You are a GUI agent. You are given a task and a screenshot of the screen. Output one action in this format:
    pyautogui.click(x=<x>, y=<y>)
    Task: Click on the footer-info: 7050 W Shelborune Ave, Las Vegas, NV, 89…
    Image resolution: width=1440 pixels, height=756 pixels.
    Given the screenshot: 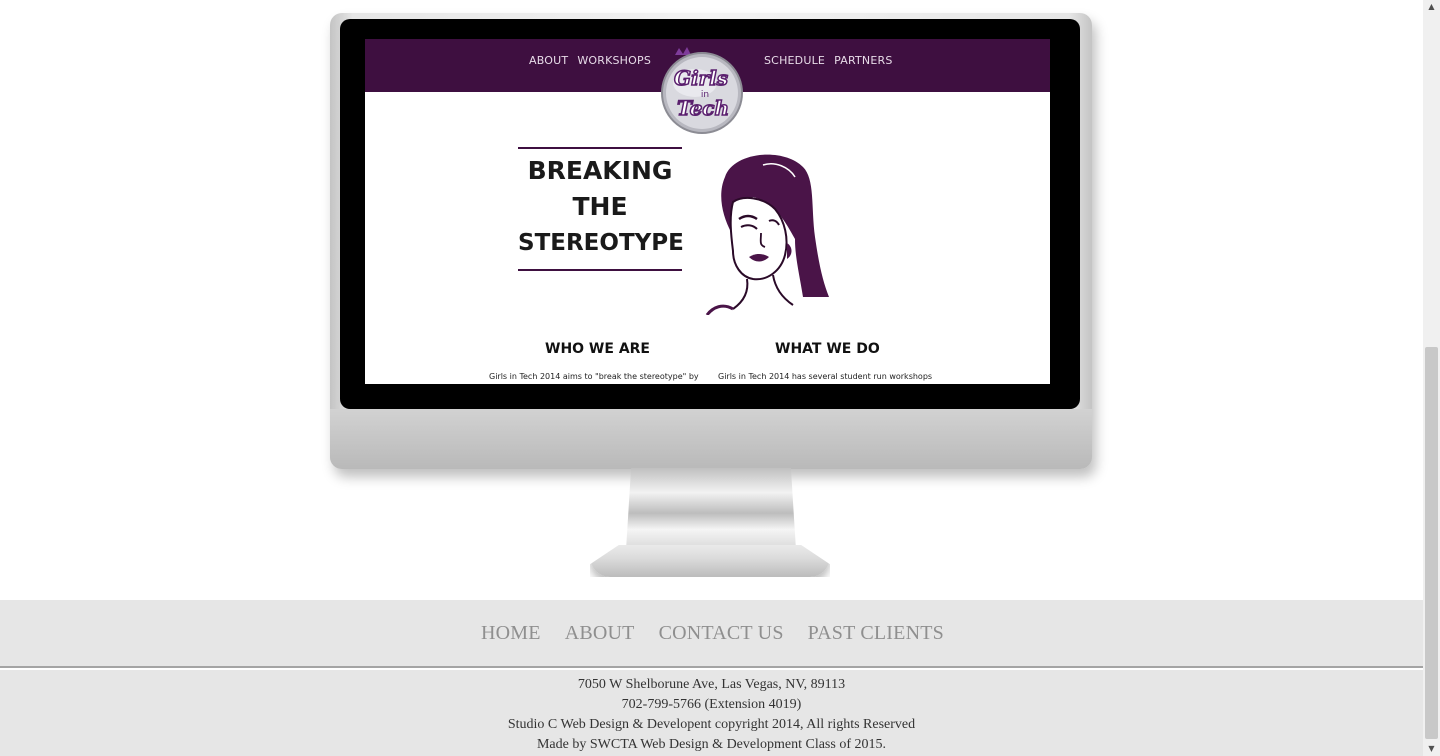 What is the action you would take?
    pyautogui.click(x=711, y=713)
    